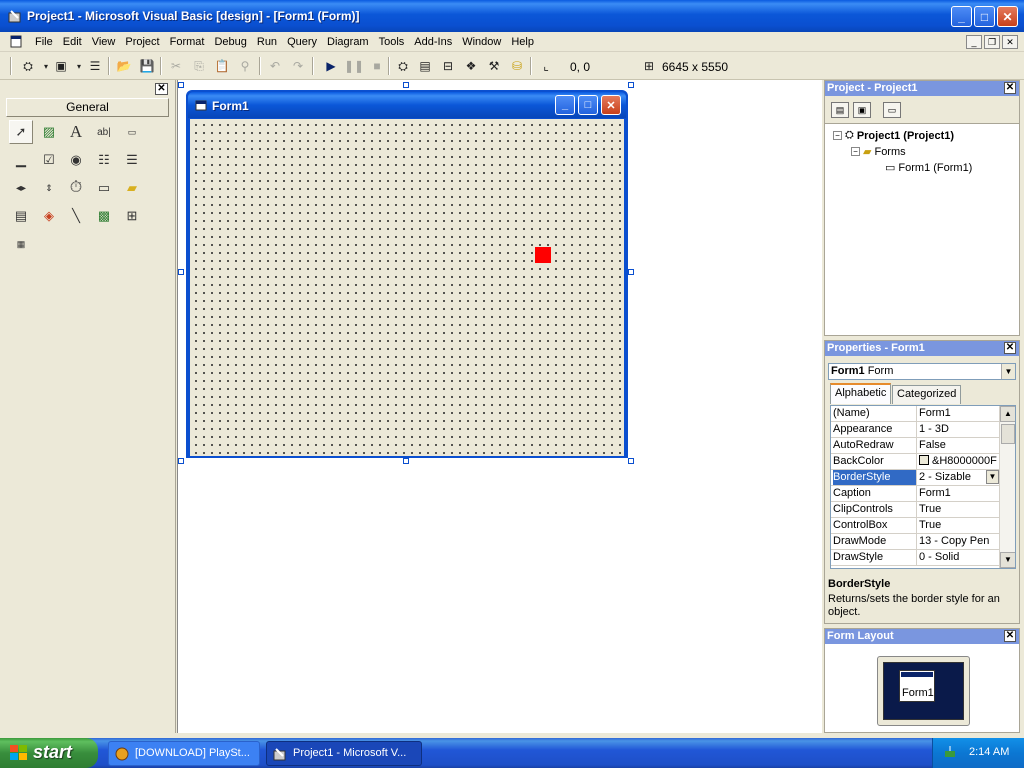  I want to click on property-value: 0 - Solid, so click(959, 557).